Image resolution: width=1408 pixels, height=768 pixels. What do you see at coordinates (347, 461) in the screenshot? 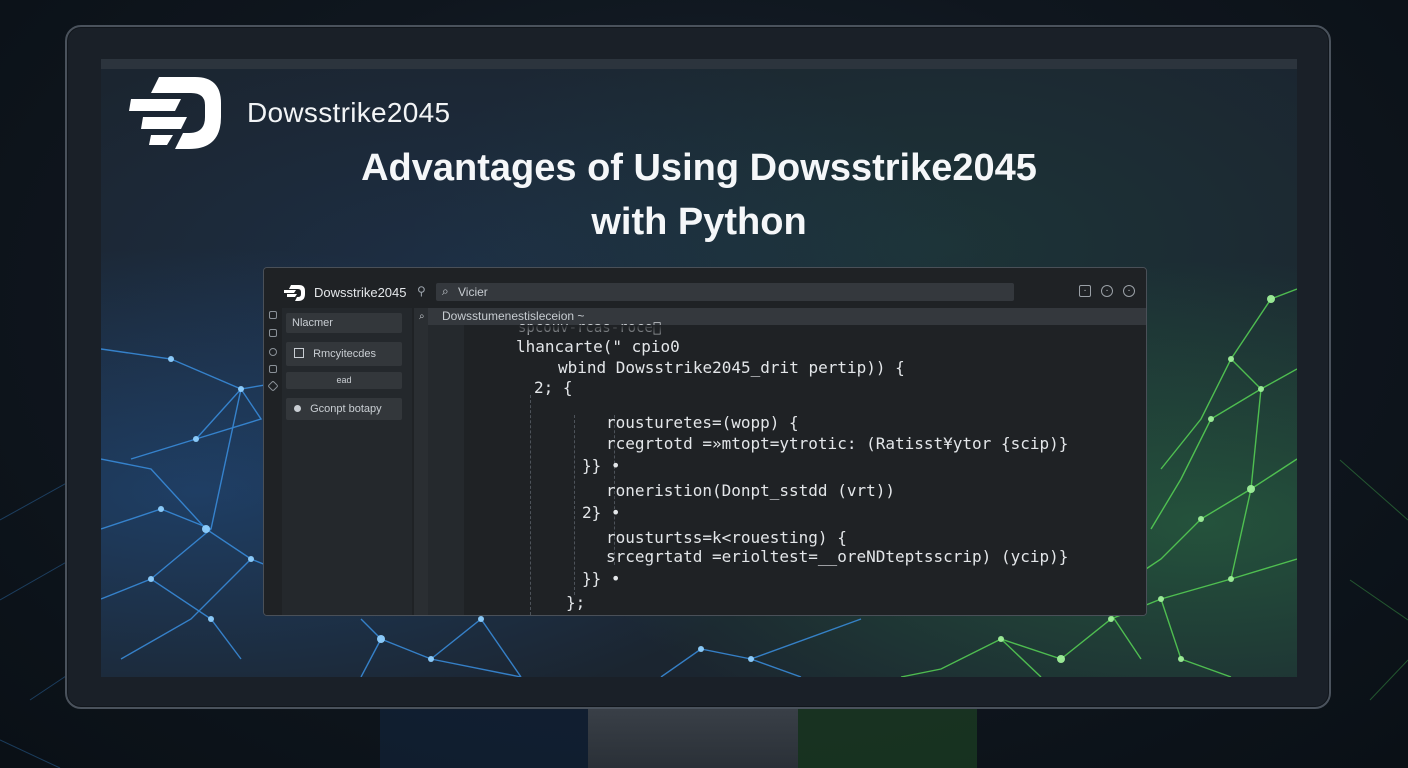
I see `sidebar: Nlacmer Rmcyitecdes ead Gconpt botapy` at bounding box center [347, 461].